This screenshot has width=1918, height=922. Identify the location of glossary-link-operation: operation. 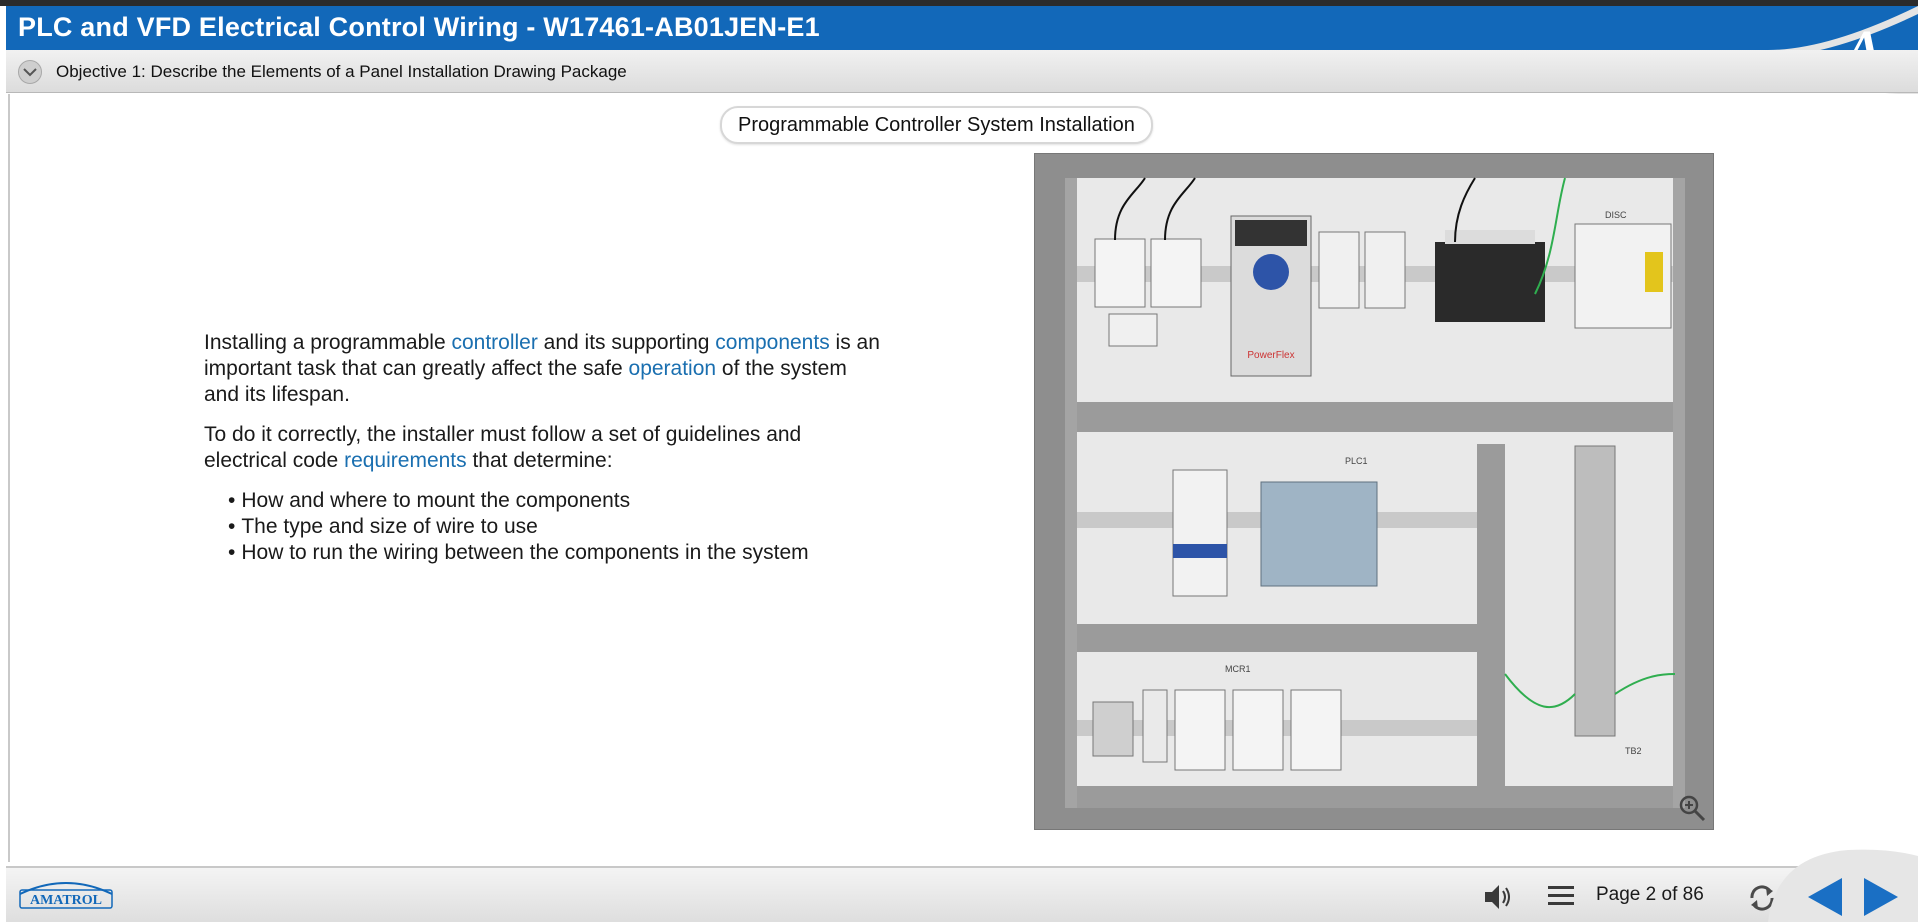
(673, 368).